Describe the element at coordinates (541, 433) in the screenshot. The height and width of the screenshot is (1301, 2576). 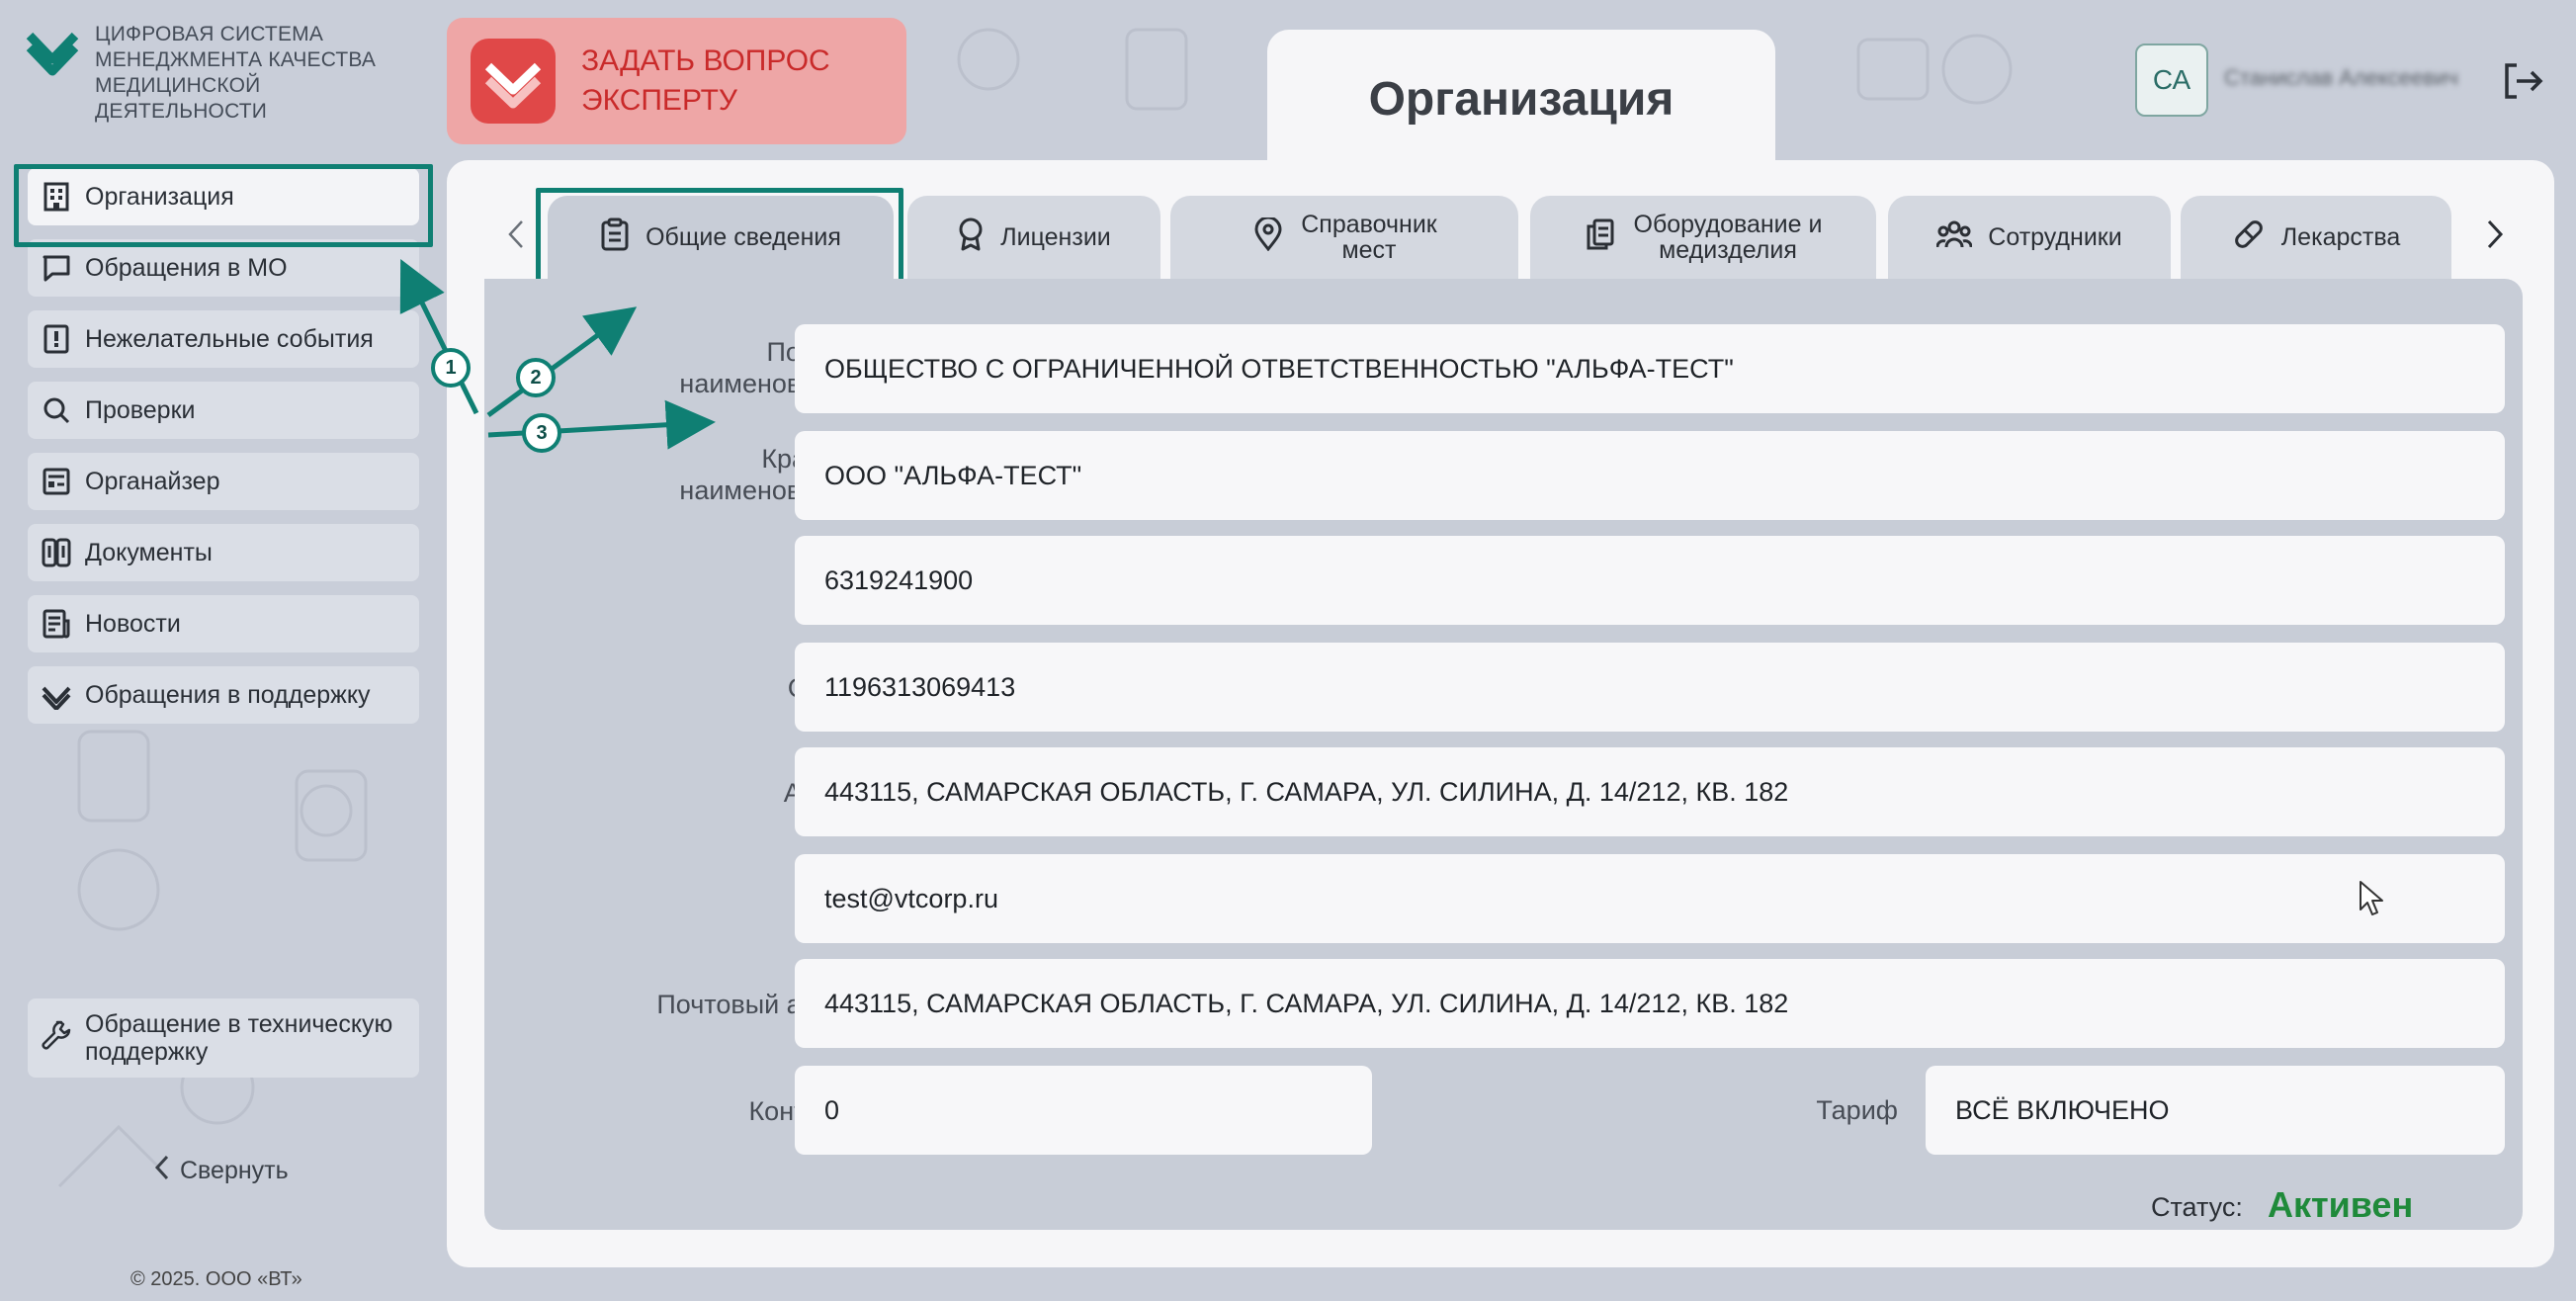
I see `callout-3: 3` at that location.